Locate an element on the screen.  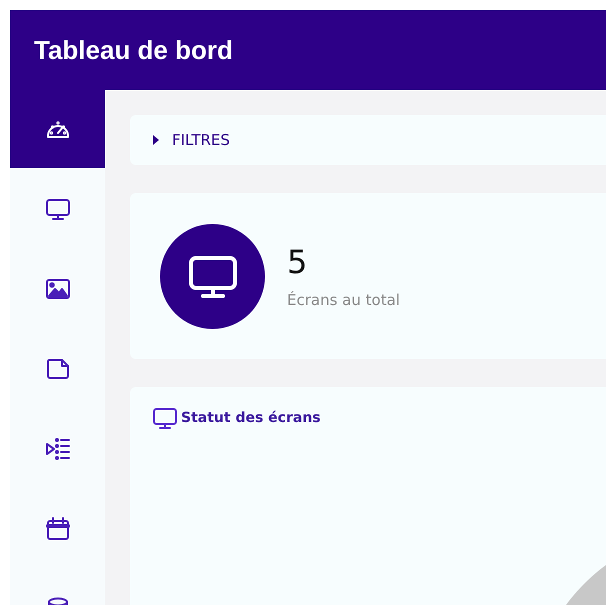
stat-value: 5 is located at coordinates (297, 262).